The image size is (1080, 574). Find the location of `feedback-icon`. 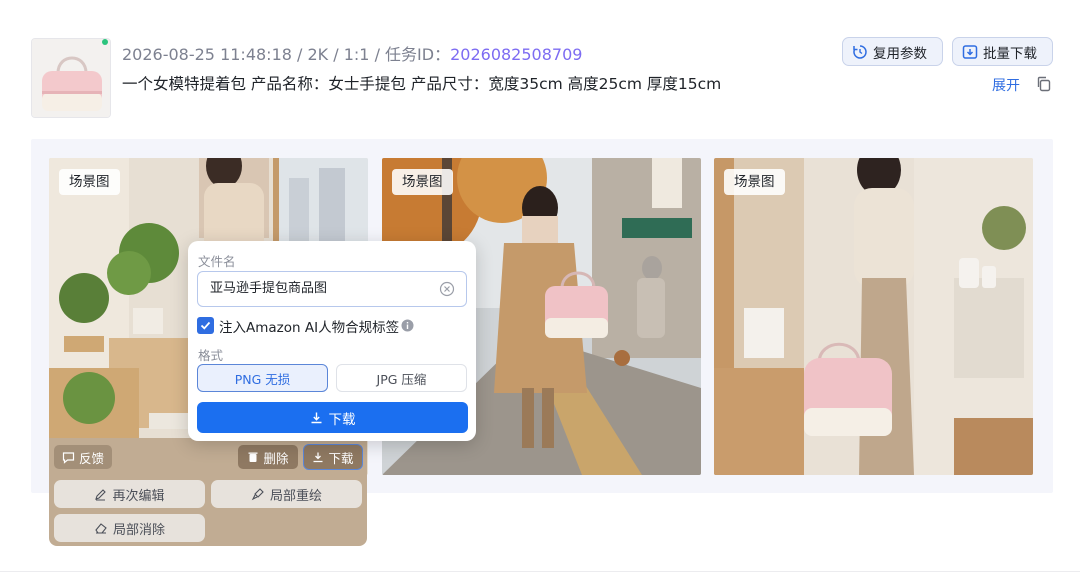

feedback-icon is located at coordinates (68, 457).